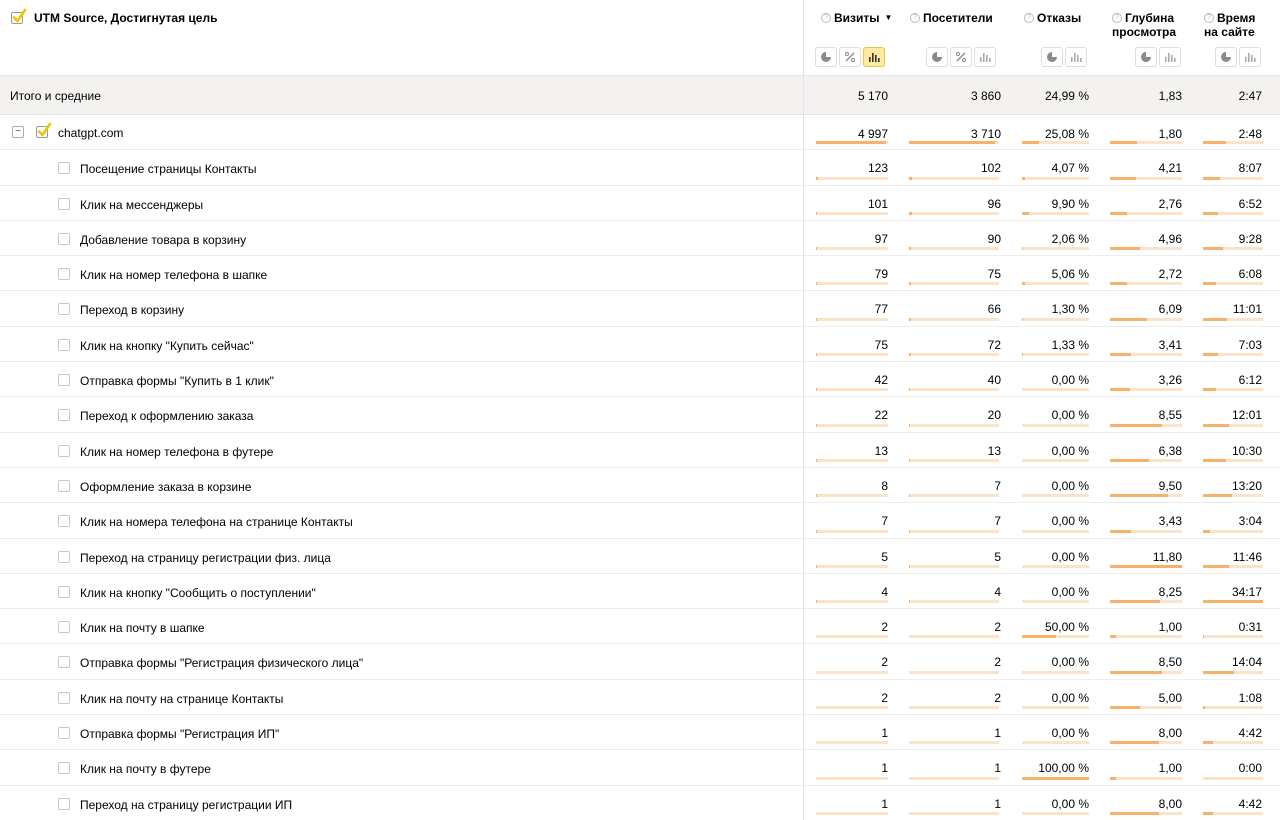 This screenshot has height=820, width=1280. I want to click on goal-name: Переход к оформлению заказа, so click(166, 416).